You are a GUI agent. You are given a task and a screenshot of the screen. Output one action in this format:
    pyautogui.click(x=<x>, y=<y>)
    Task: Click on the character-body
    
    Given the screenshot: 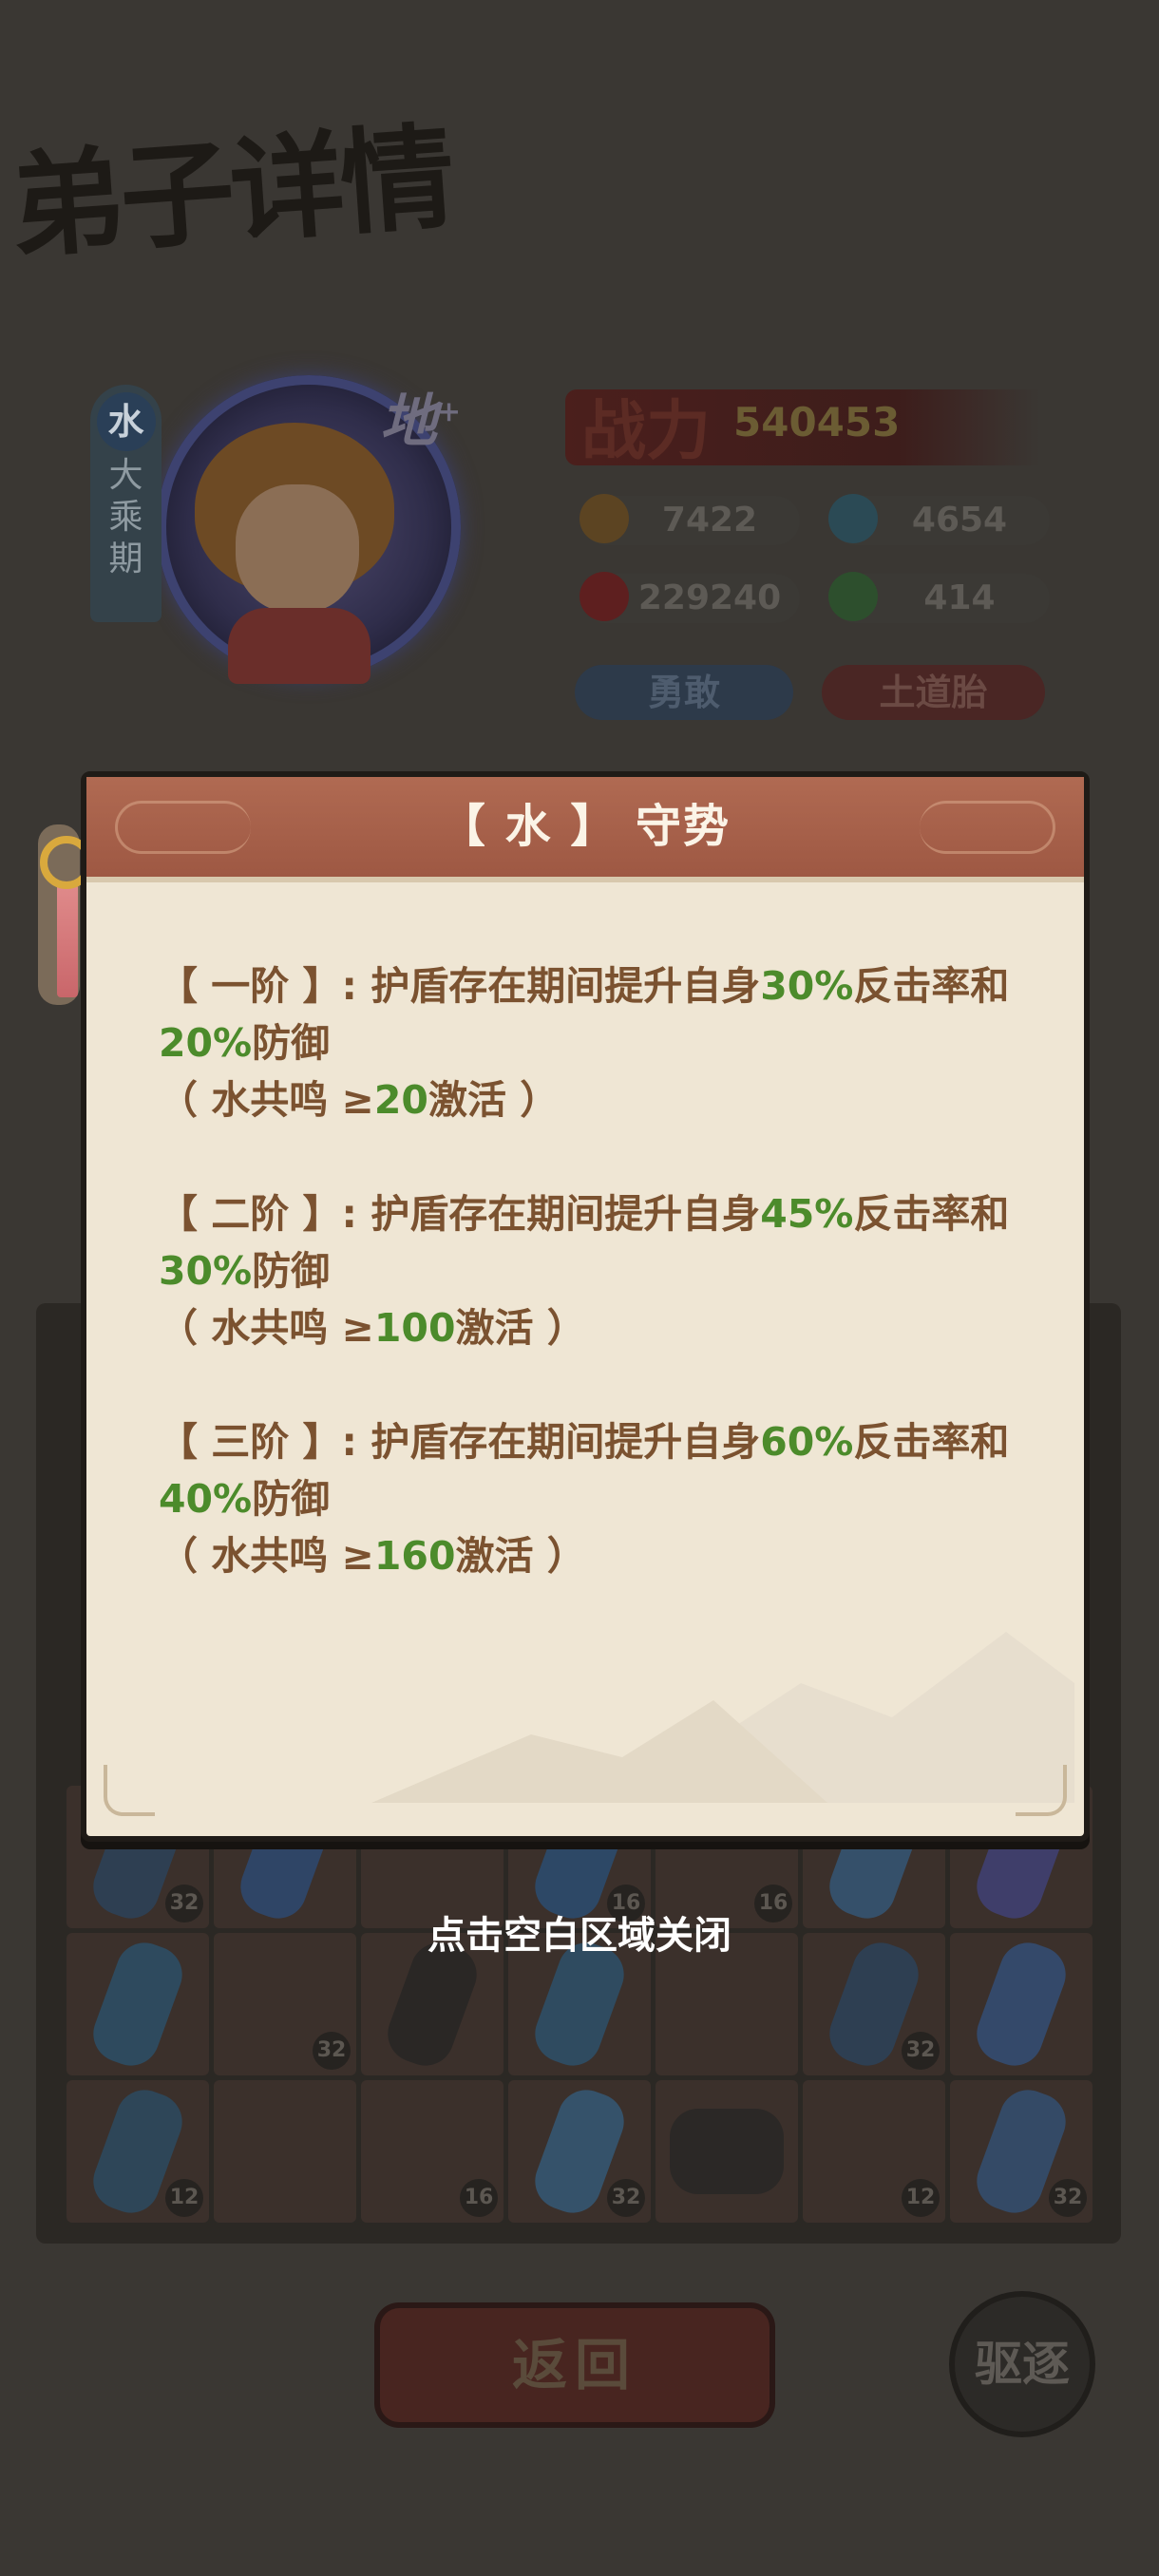 What is the action you would take?
    pyautogui.click(x=299, y=646)
    